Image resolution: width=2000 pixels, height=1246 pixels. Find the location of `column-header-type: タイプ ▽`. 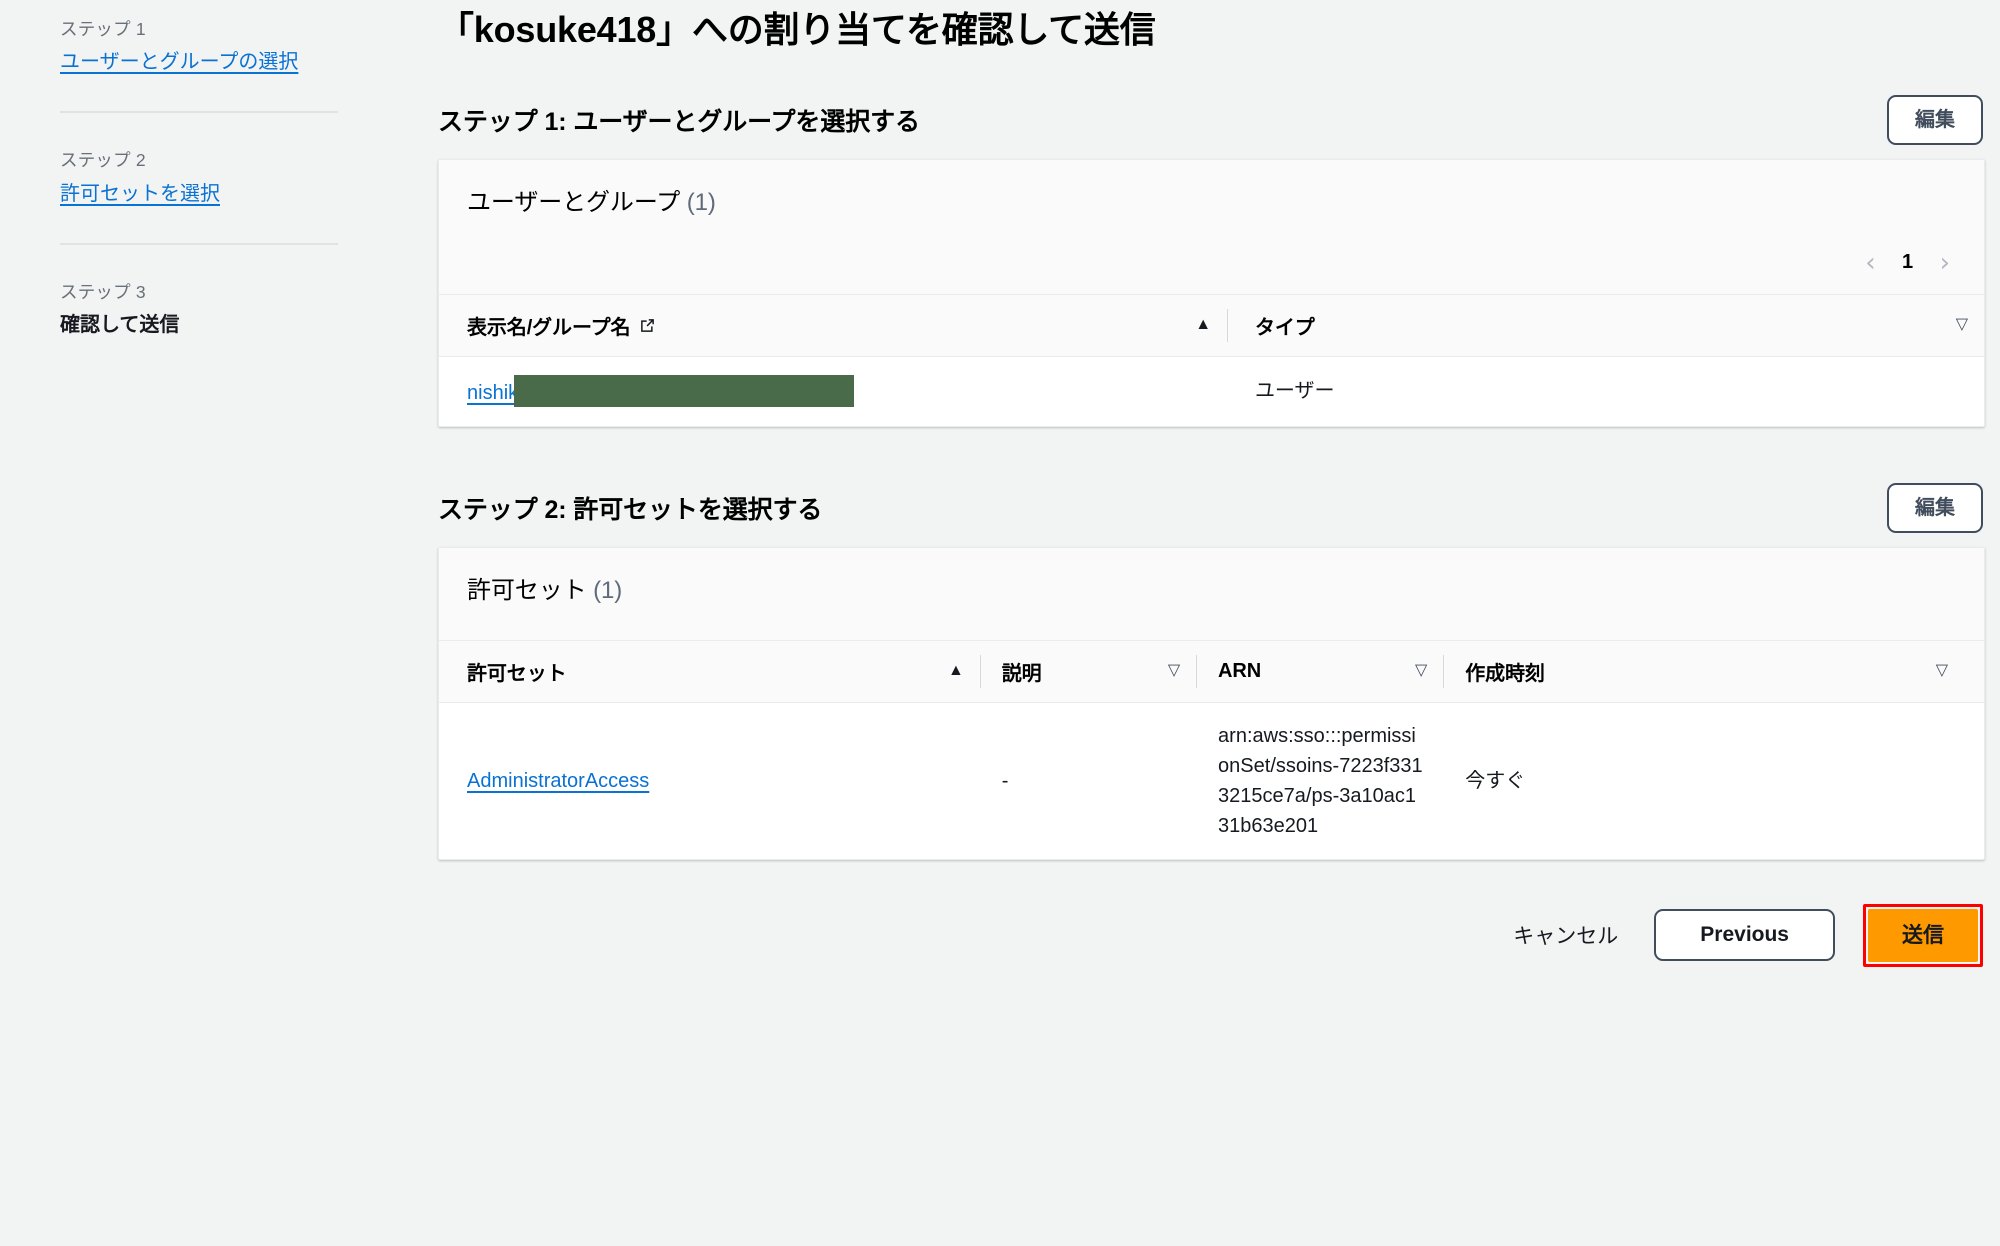

column-header-type: タイプ ▽ is located at coordinates (1605, 325).